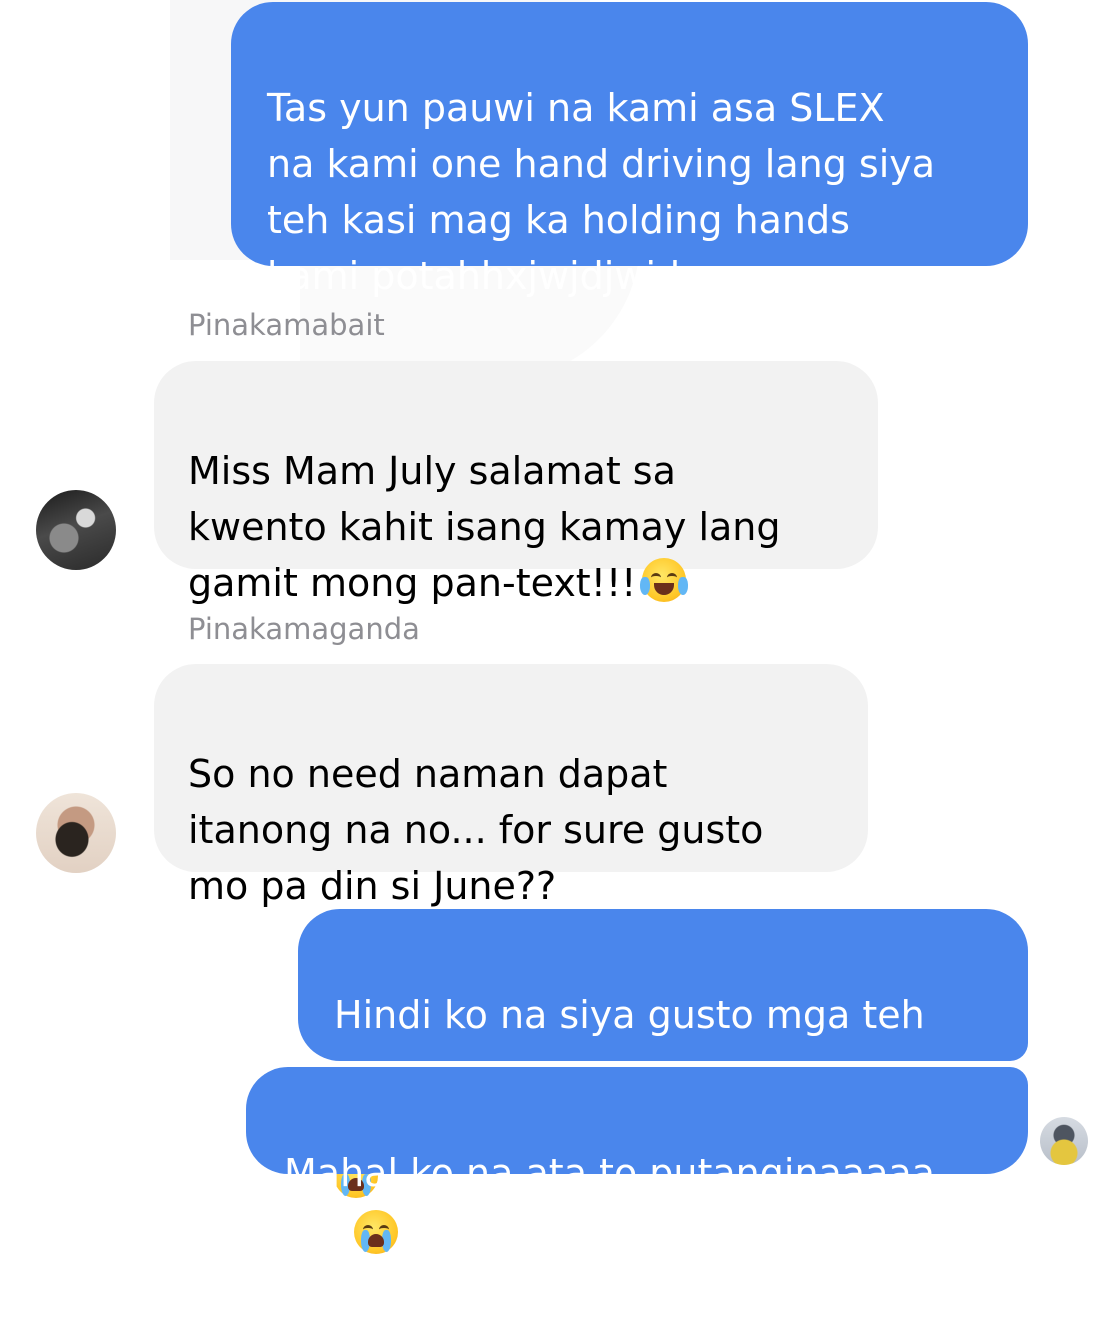  Describe the element at coordinates (1064, 1141) in the screenshot. I see `own-avatar` at that location.